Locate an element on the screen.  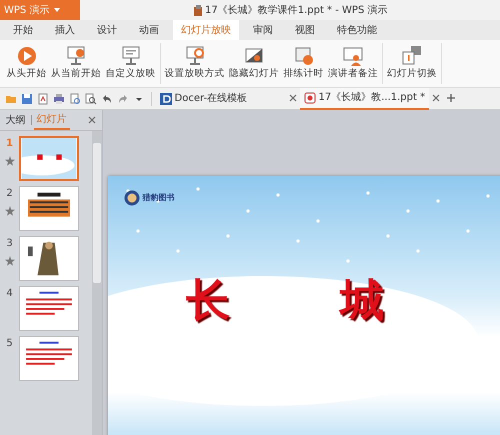
caret-icon is located at coordinates (56, 10).